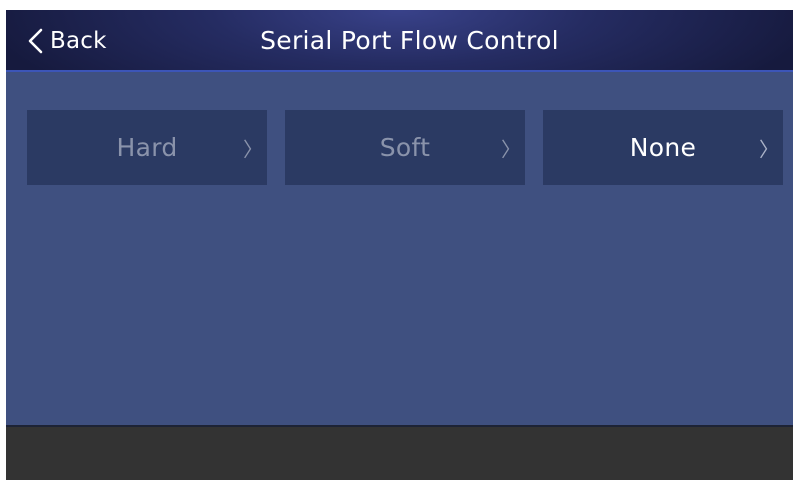 The width and height of the screenshot is (793, 480). What do you see at coordinates (409, 40) in the screenshot?
I see `page-title: Serial Port Flow Control` at bounding box center [409, 40].